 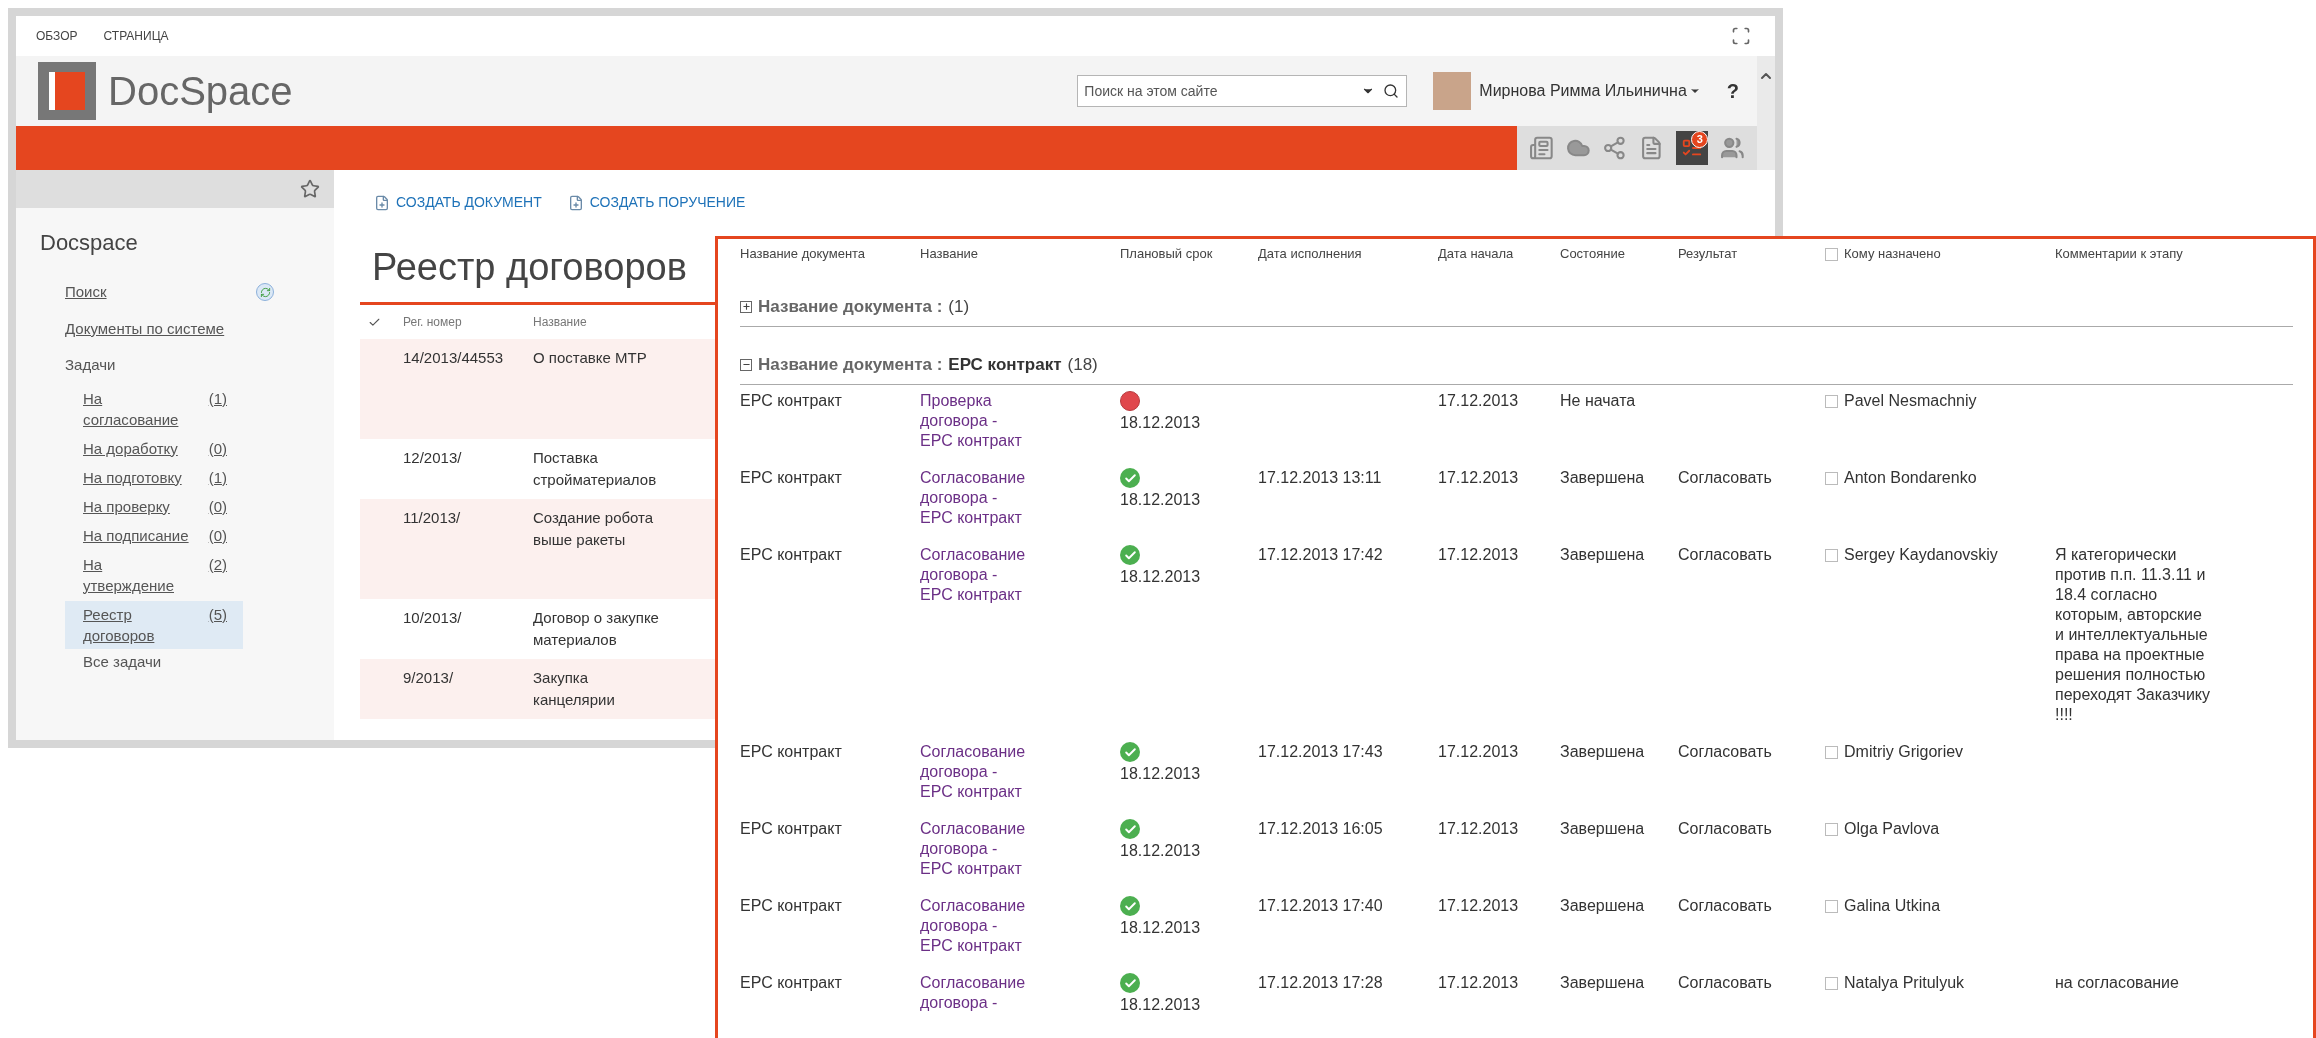 What do you see at coordinates (217, 614) in the screenshot?
I see `count-link: (5)` at bounding box center [217, 614].